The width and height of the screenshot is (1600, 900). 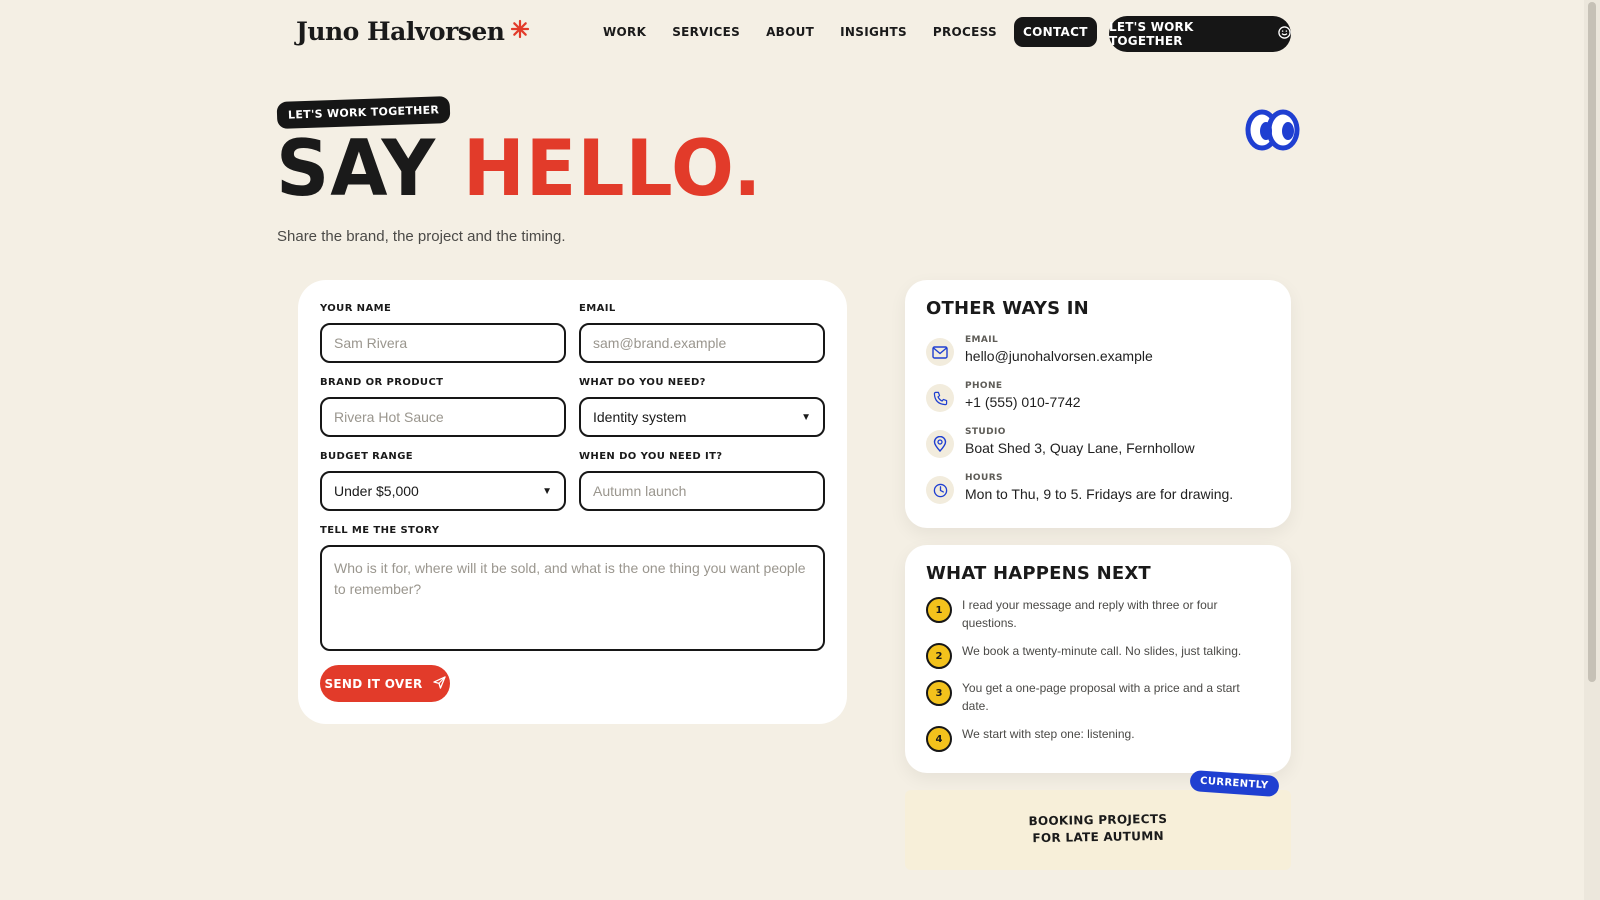 What do you see at coordinates (1273, 130) in the screenshot?
I see `eyes-icon` at bounding box center [1273, 130].